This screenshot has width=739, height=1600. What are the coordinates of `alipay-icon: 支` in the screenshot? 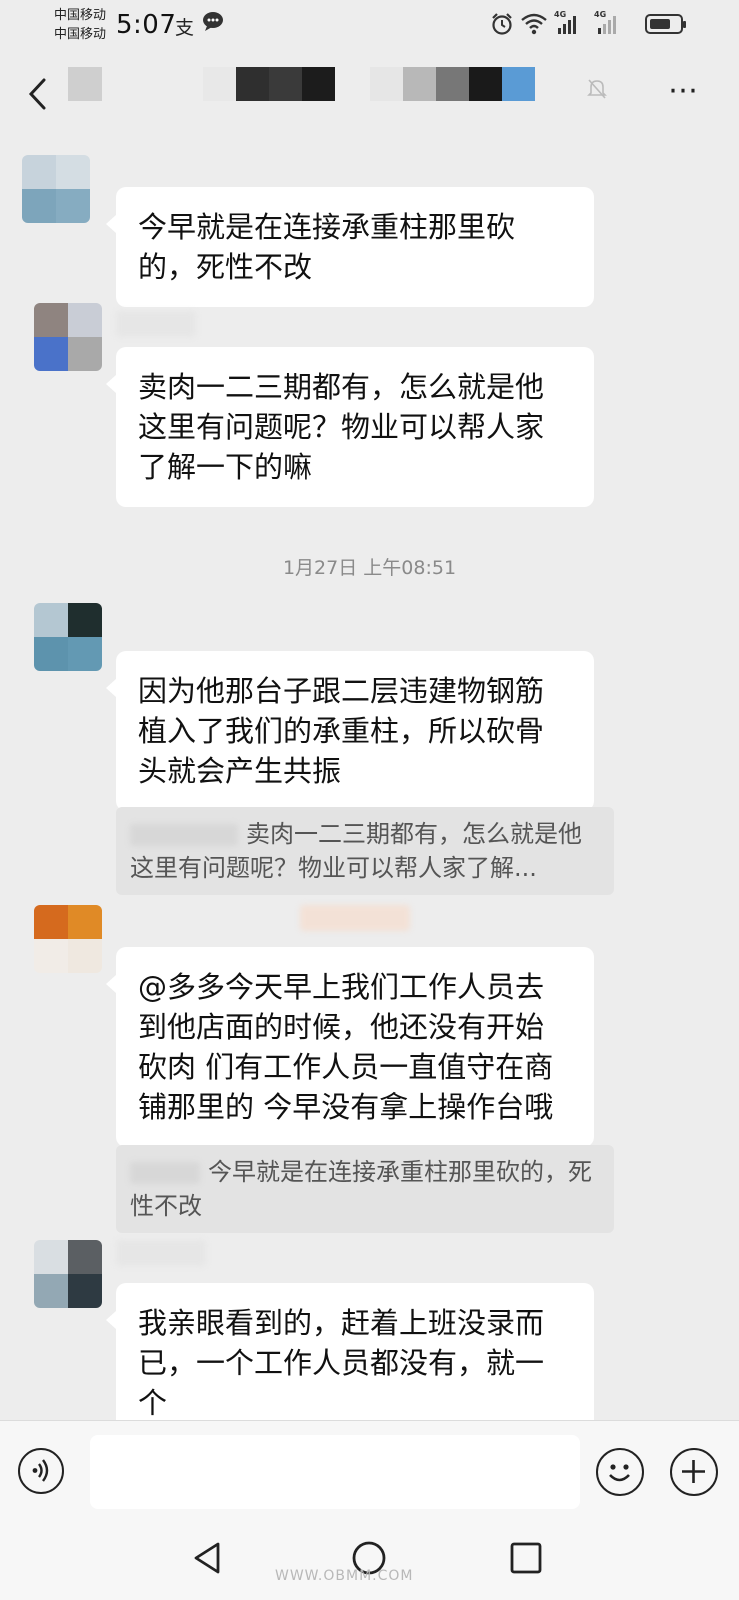 It's located at (185, 28).